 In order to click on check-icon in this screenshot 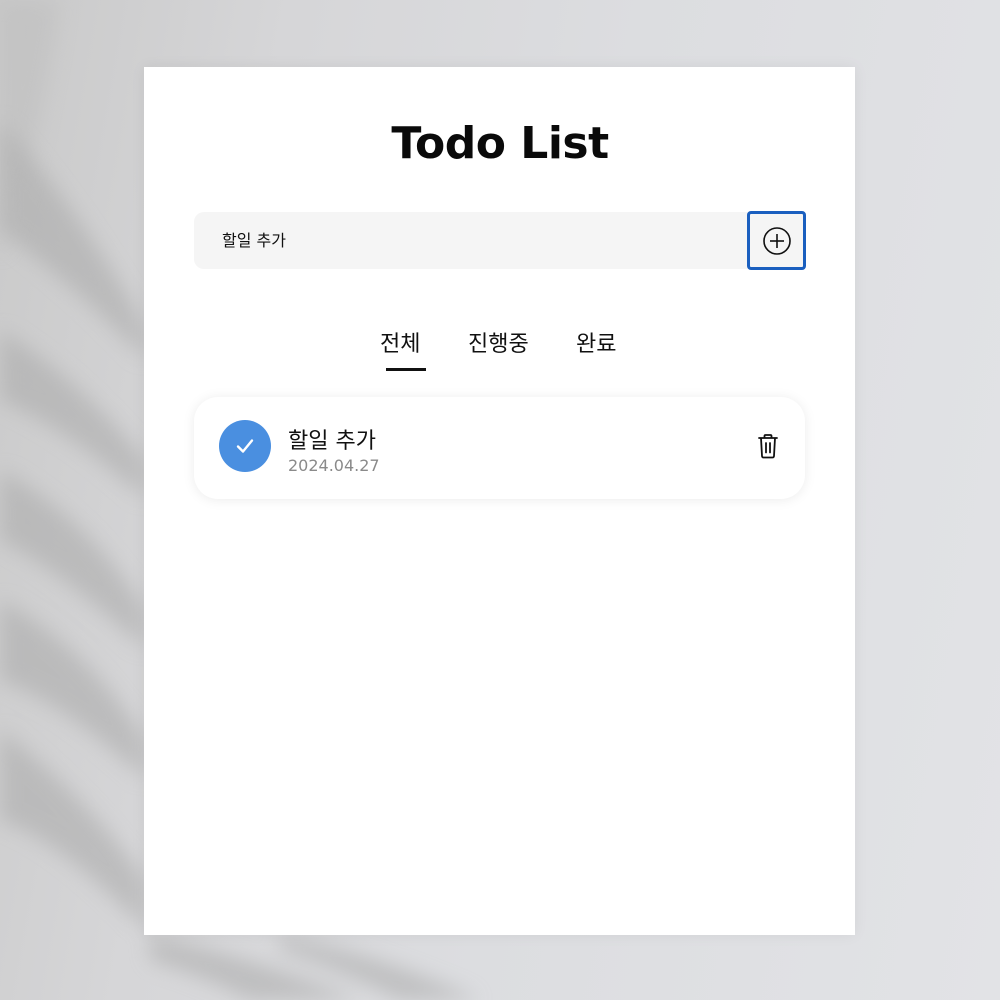, I will do `click(245, 446)`.